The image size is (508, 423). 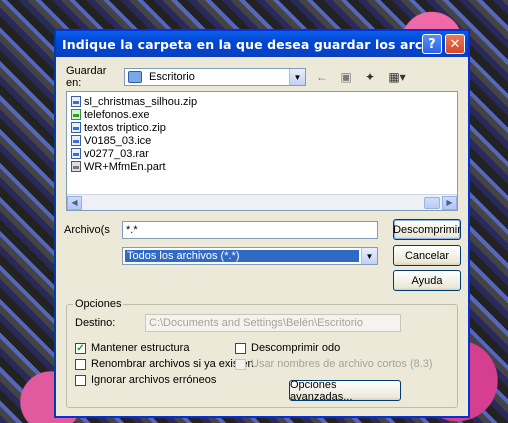 I want to click on list-item: telefonos.exe, so click(x=110, y=114).